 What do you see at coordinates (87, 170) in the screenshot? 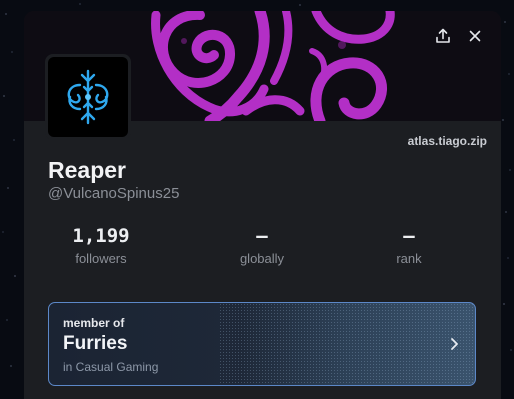
I see `display-name: Reaper` at bounding box center [87, 170].